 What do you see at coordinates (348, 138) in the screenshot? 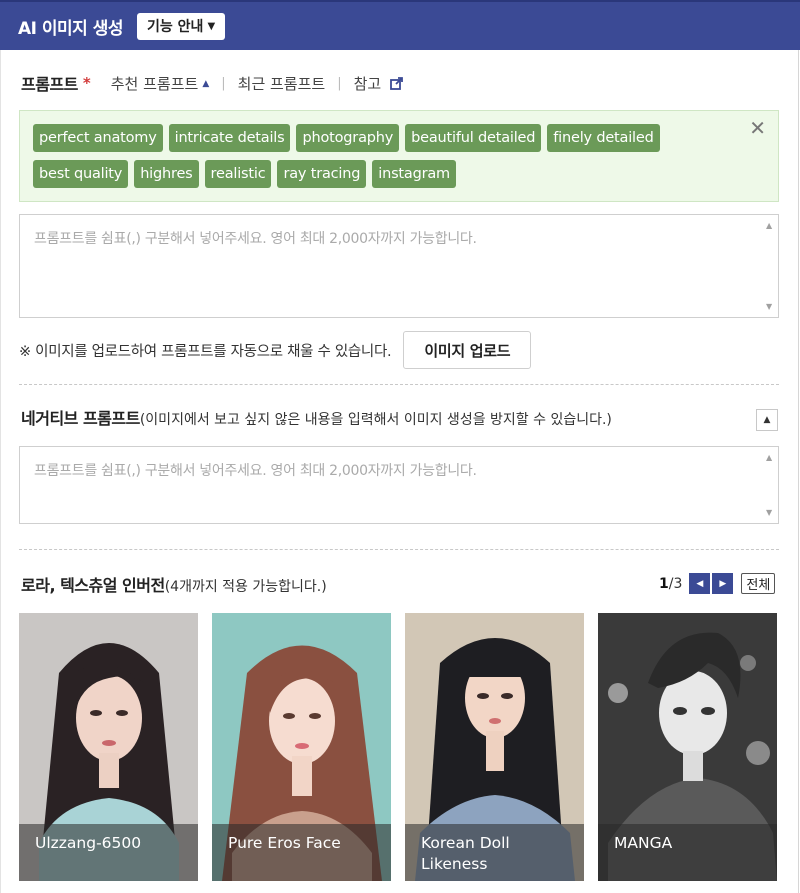
I see `prompt-tag: photography` at bounding box center [348, 138].